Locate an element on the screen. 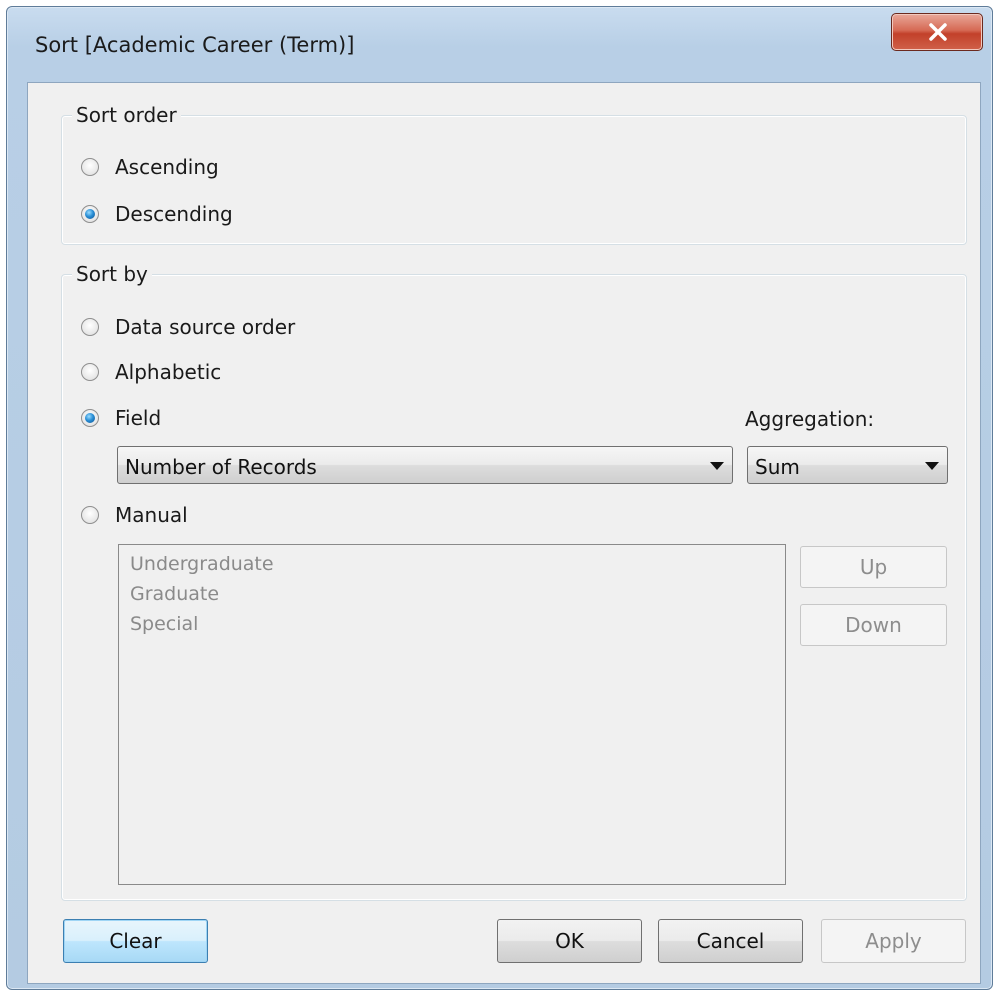 This screenshot has height=996, width=999. apply-button-label: Apply is located at coordinates (893, 941).